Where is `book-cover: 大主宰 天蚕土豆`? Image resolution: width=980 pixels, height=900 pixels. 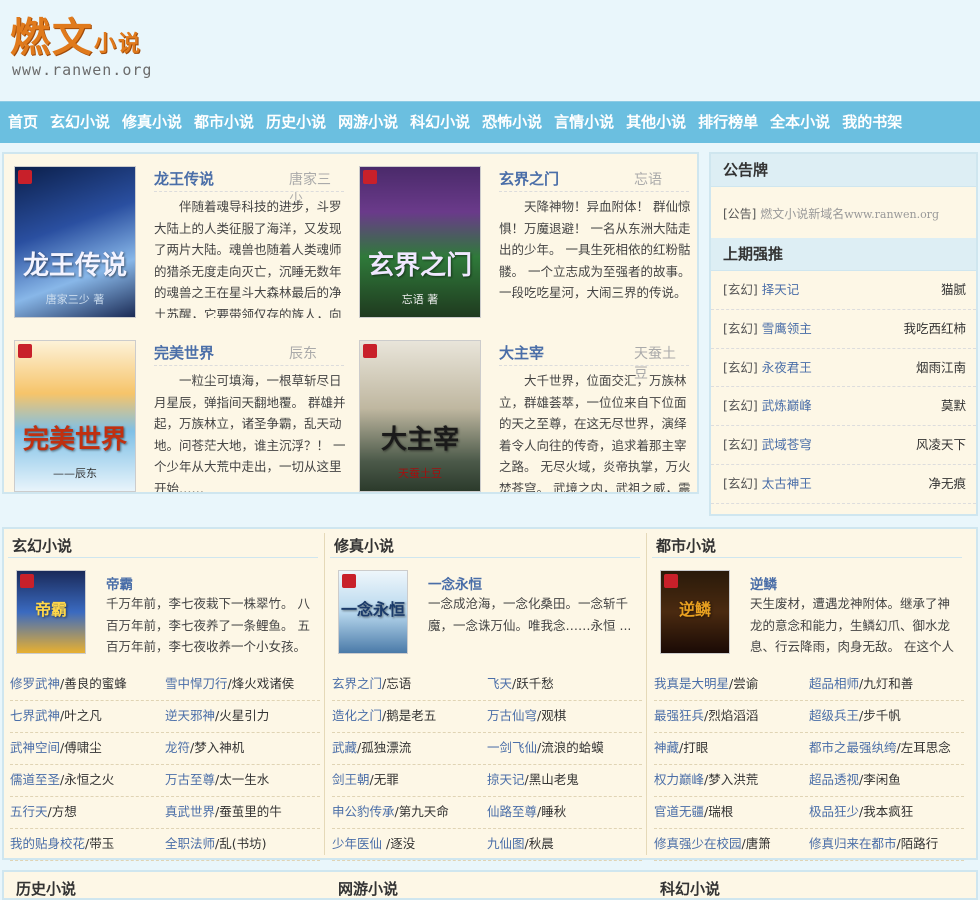 book-cover: 大主宰 天蚕土豆 is located at coordinates (420, 416).